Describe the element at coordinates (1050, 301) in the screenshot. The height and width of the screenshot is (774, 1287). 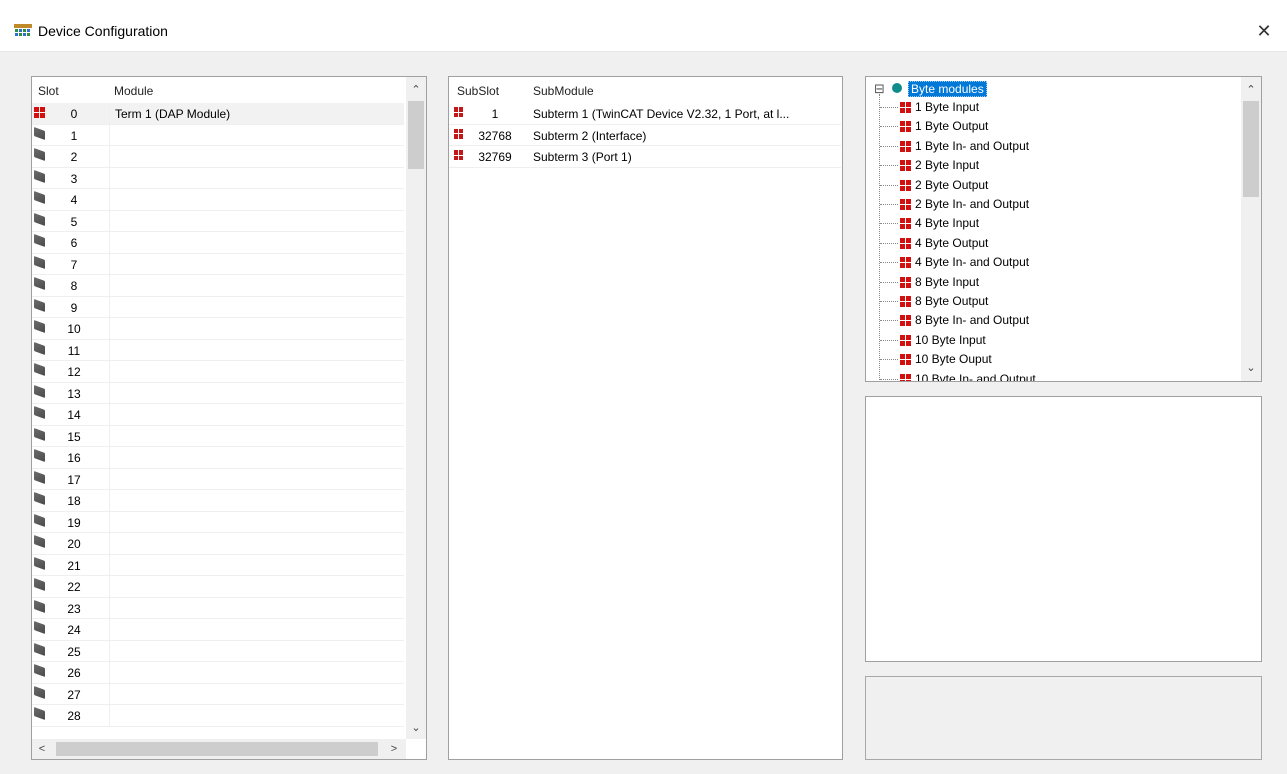
I see `tree-item: 8 Byte Output` at that location.